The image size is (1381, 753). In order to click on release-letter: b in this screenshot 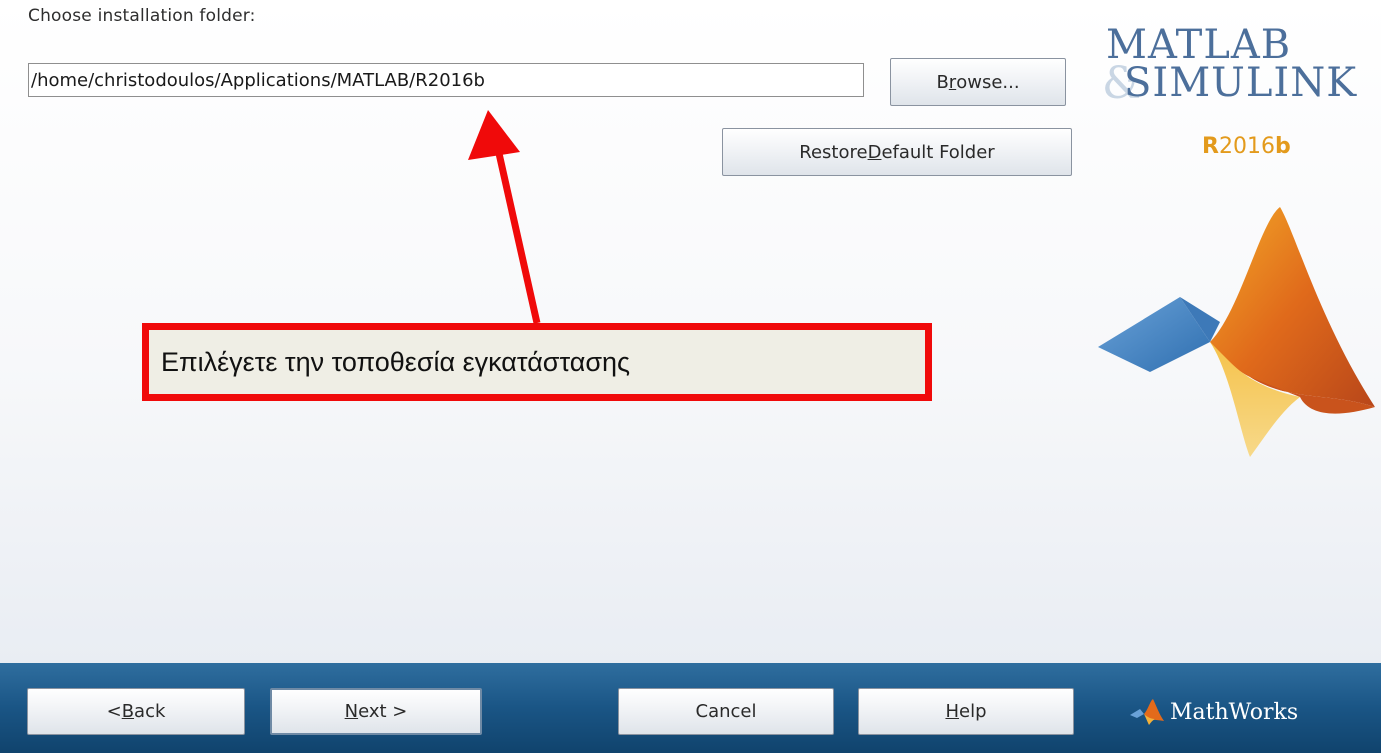, I will do `click(1282, 146)`.